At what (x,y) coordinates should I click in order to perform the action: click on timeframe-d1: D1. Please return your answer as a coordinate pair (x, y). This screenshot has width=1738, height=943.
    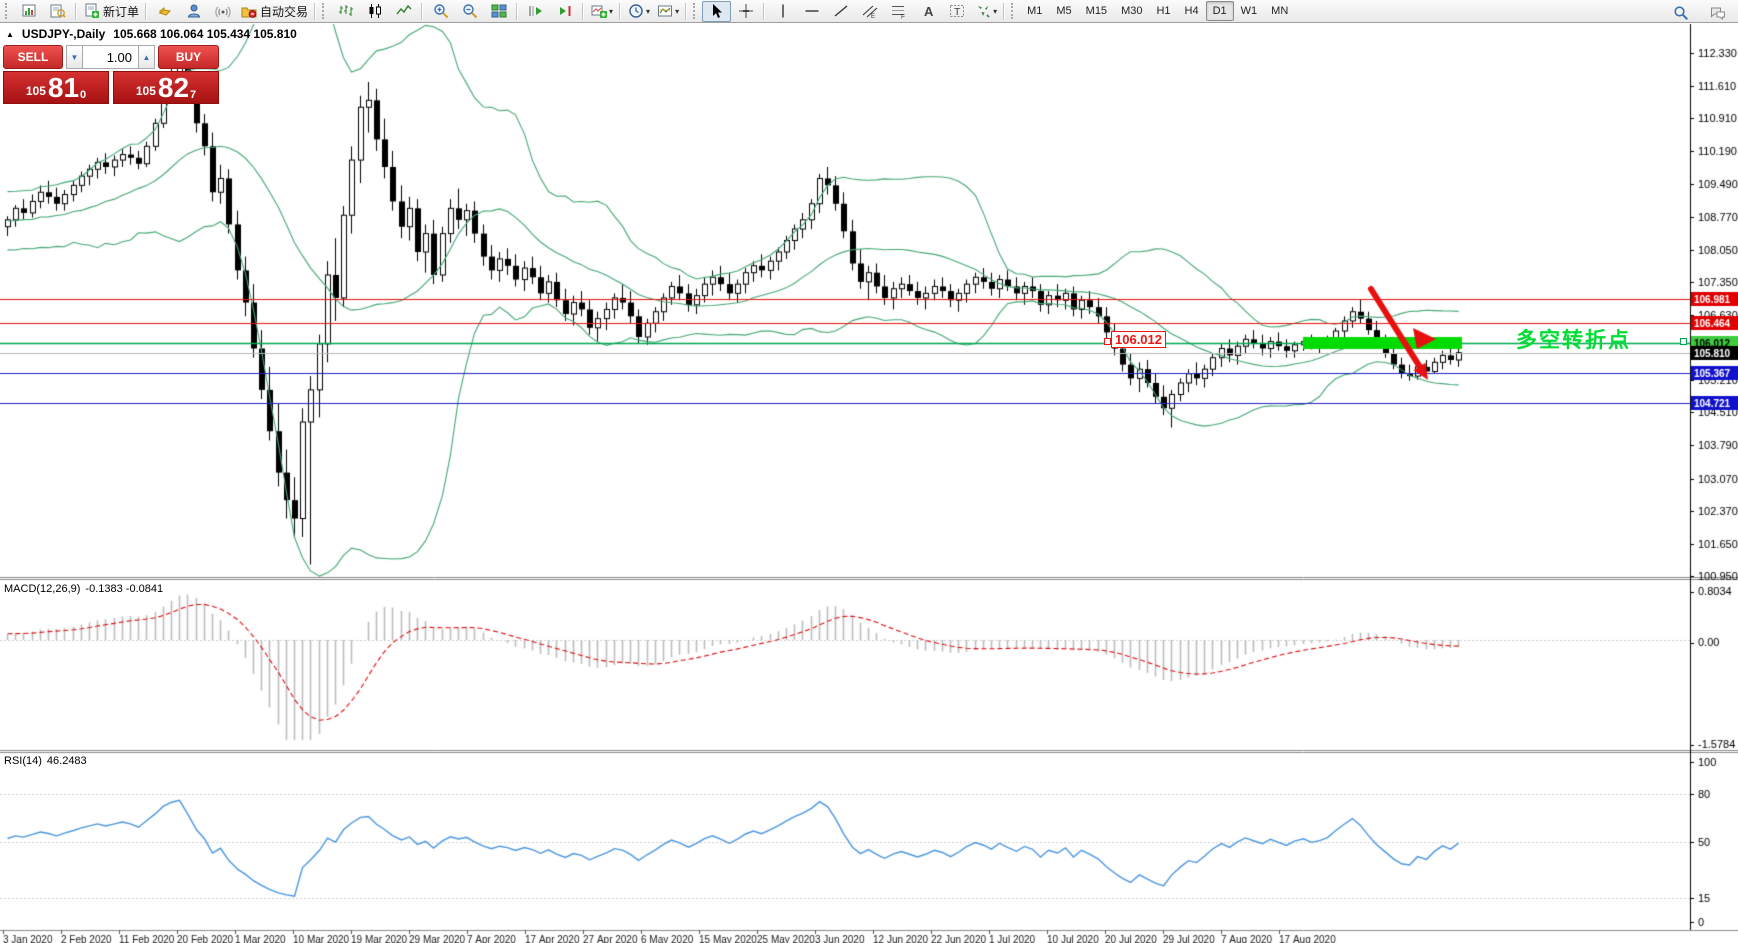
    Looking at the image, I should click on (1219, 11).